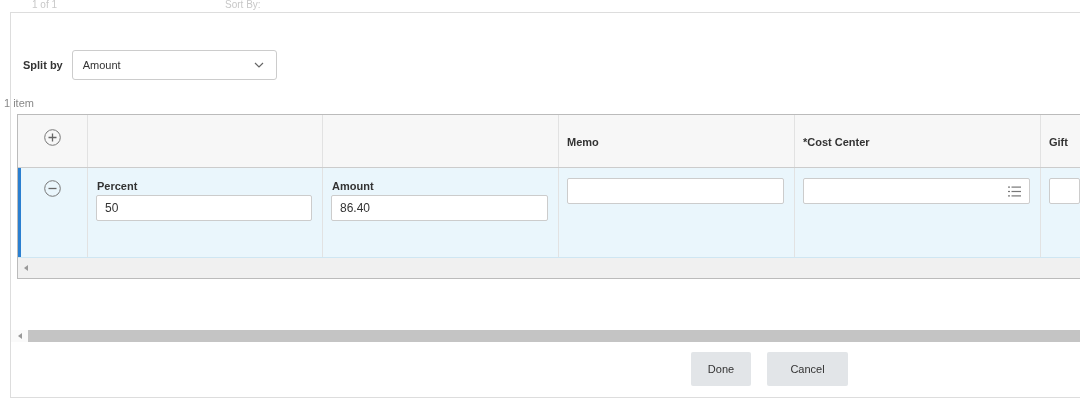  Describe the element at coordinates (583, 142) in the screenshot. I see `column-header: Memo` at that location.